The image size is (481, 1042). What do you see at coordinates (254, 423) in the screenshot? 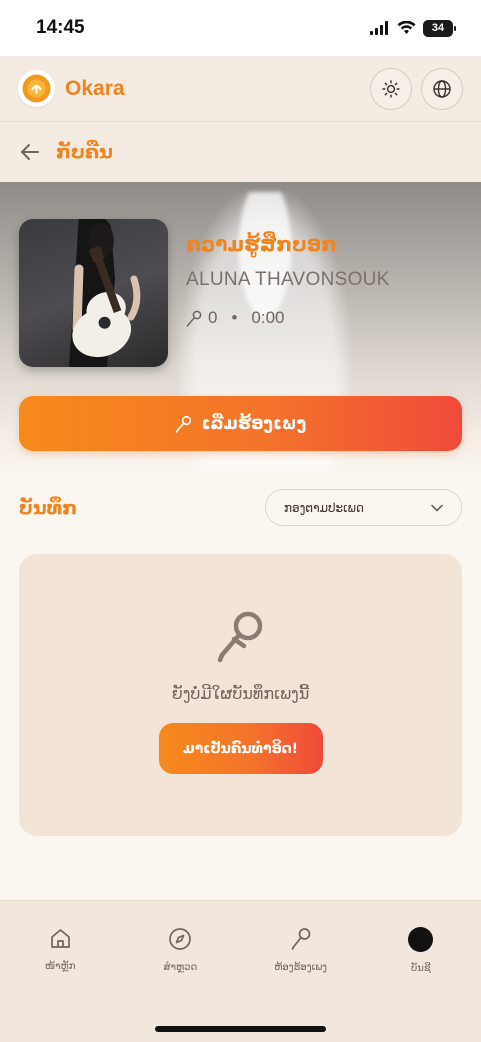
I see `start-singing-label: ເລີ່ມຮ້ອງເພງ` at bounding box center [254, 423].